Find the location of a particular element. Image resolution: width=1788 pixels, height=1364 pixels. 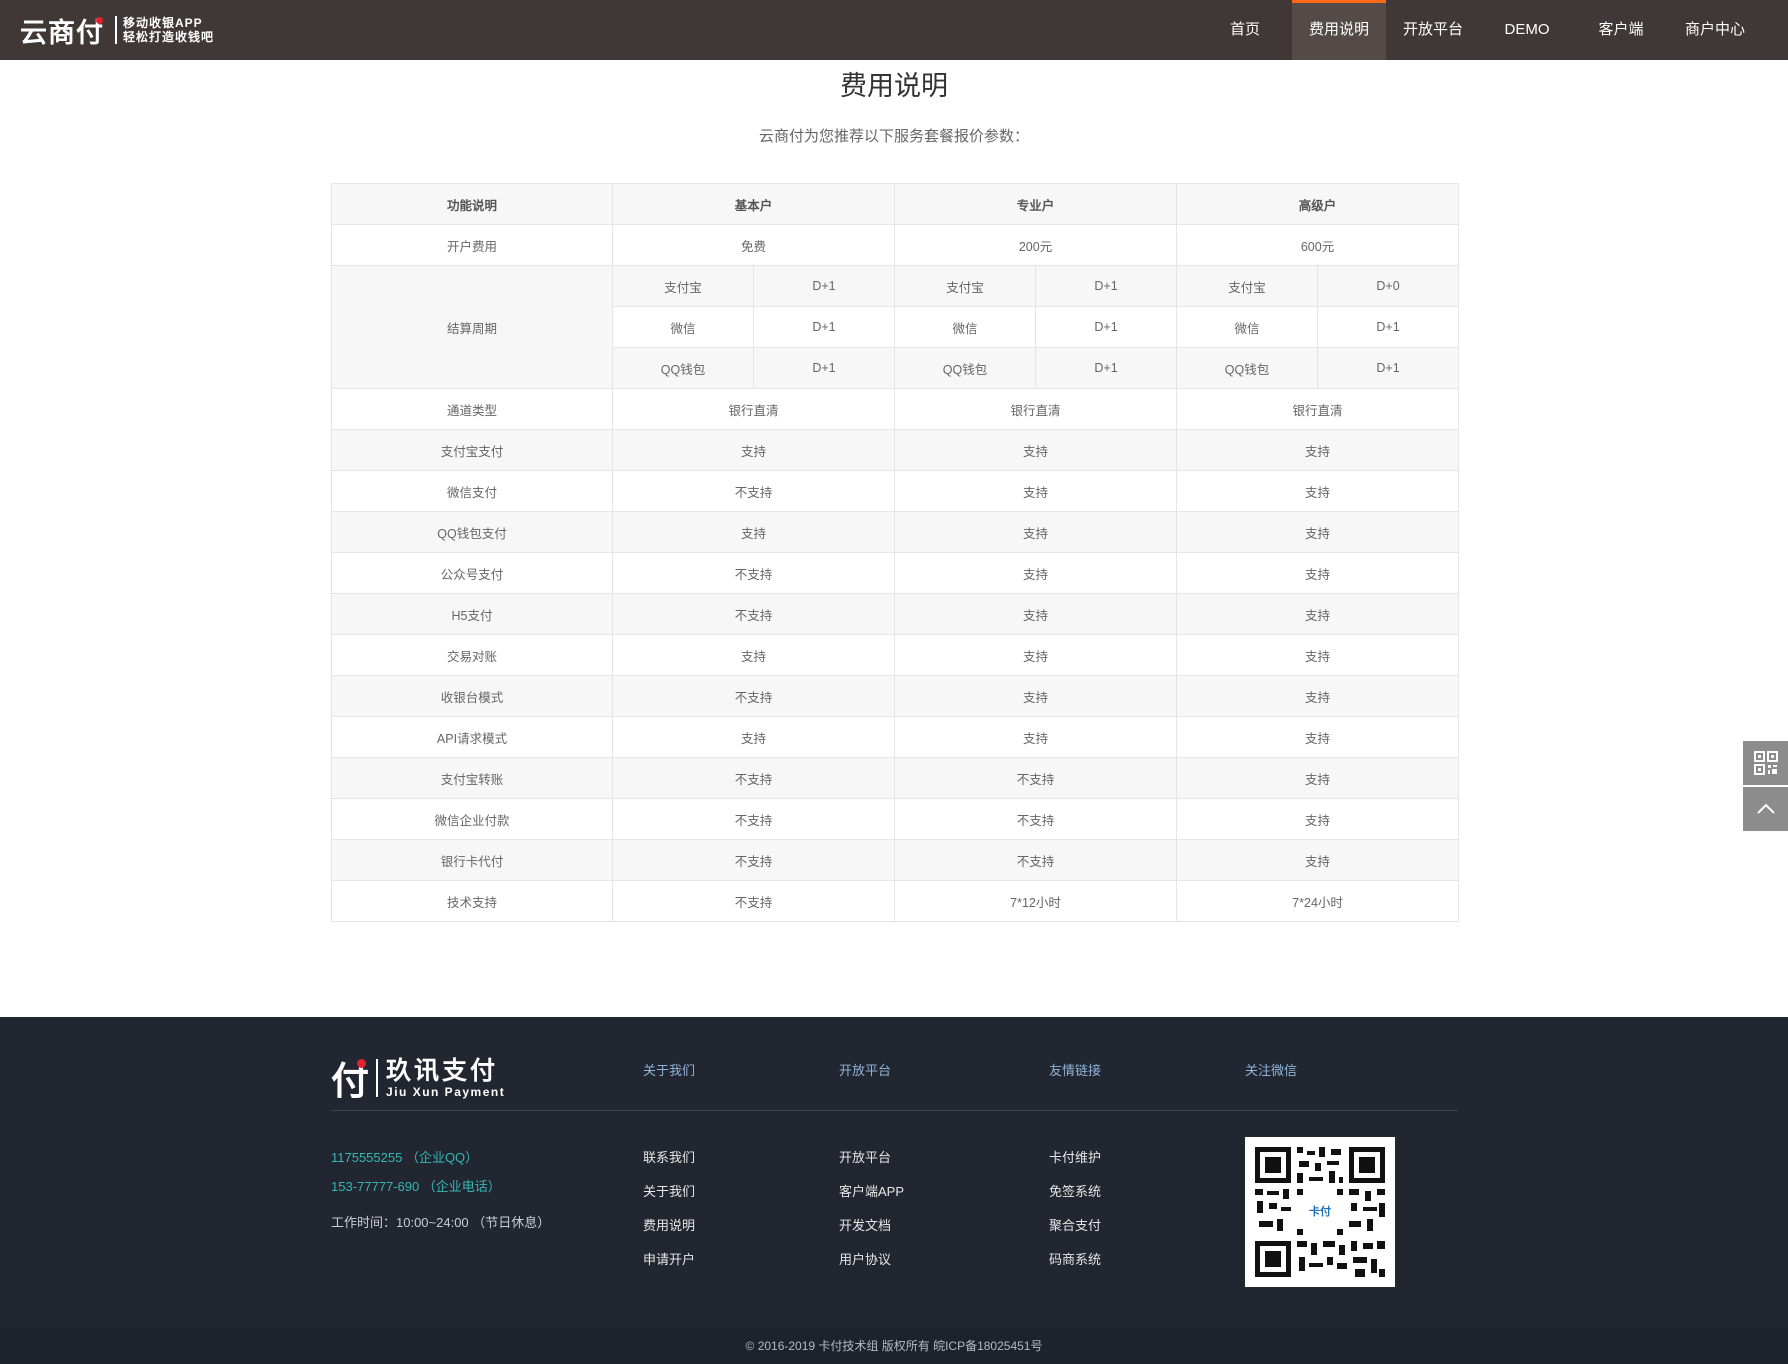

table-row: 交易对账 支持 支持 支持 is located at coordinates (895, 655).